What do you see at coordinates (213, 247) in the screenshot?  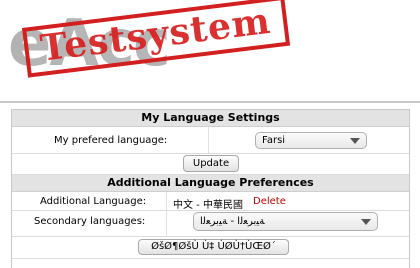 I see `add-language-button: ØšØ¶ØšÙ Ù‡ ÚØÙ†ÙŒØ´` at bounding box center [213, 247].